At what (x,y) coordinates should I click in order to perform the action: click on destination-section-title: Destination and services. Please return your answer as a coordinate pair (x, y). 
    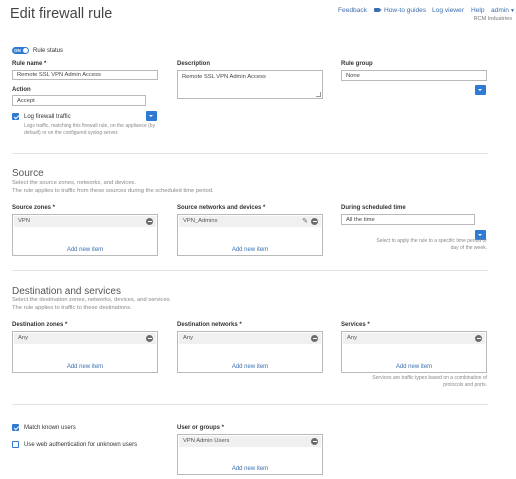
    Looking at the image, I should click on (66, 291).